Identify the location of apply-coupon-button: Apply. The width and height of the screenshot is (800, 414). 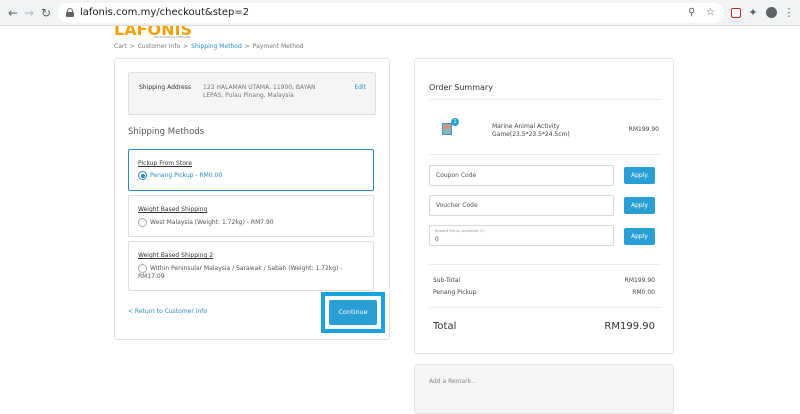
(639, 175).